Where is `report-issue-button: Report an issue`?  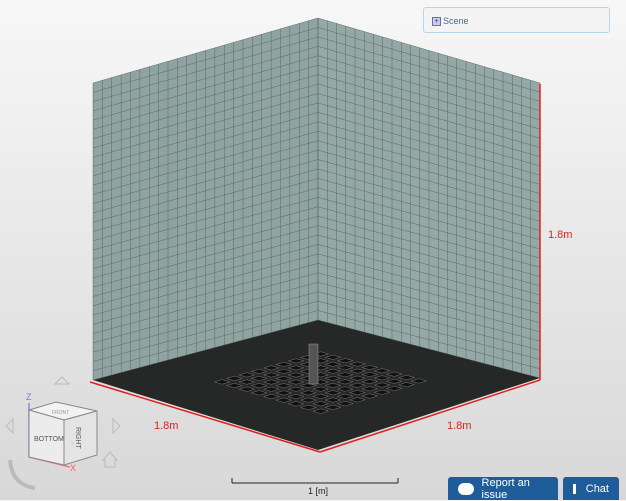
report-issue-button: Report an issue is located at coordinates (503, 489).